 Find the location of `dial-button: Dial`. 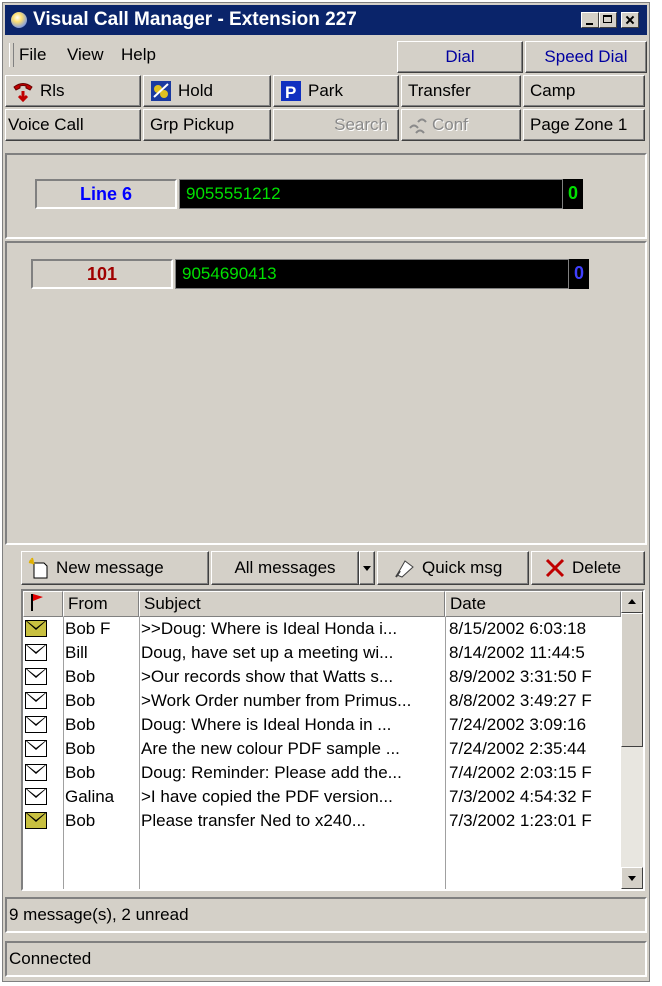

dial-button: Dial is located at coordinates (460, 57).